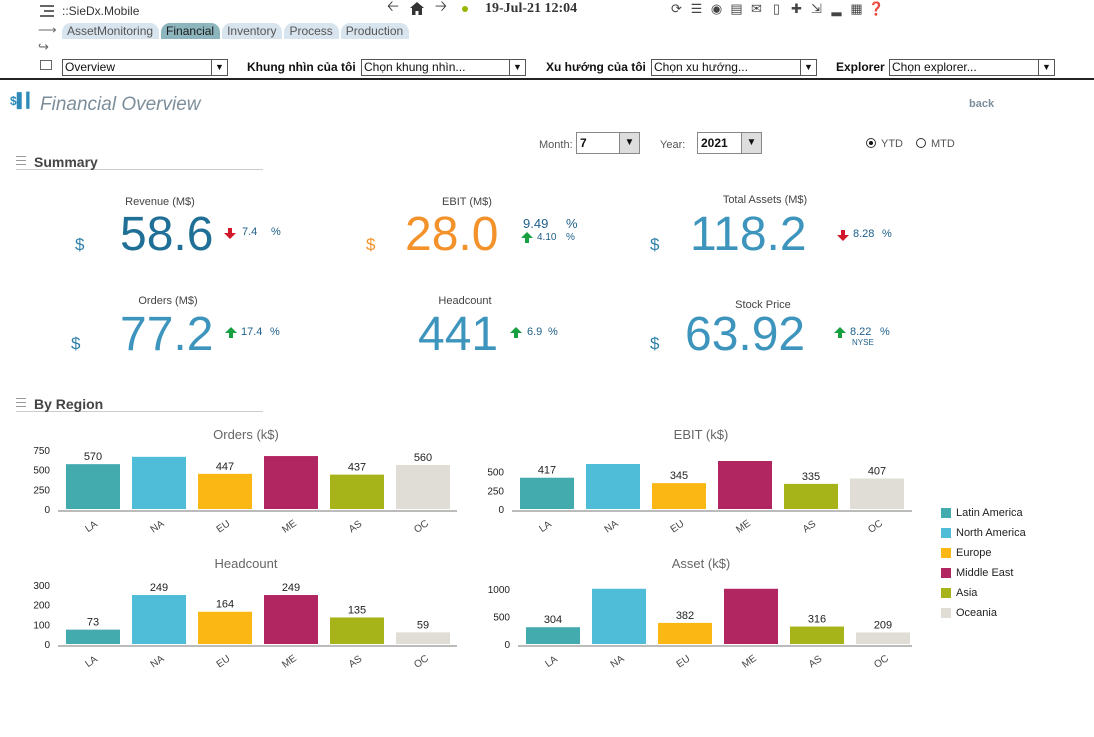  I want to click on y-tick-label: 200, so click(41, 606).